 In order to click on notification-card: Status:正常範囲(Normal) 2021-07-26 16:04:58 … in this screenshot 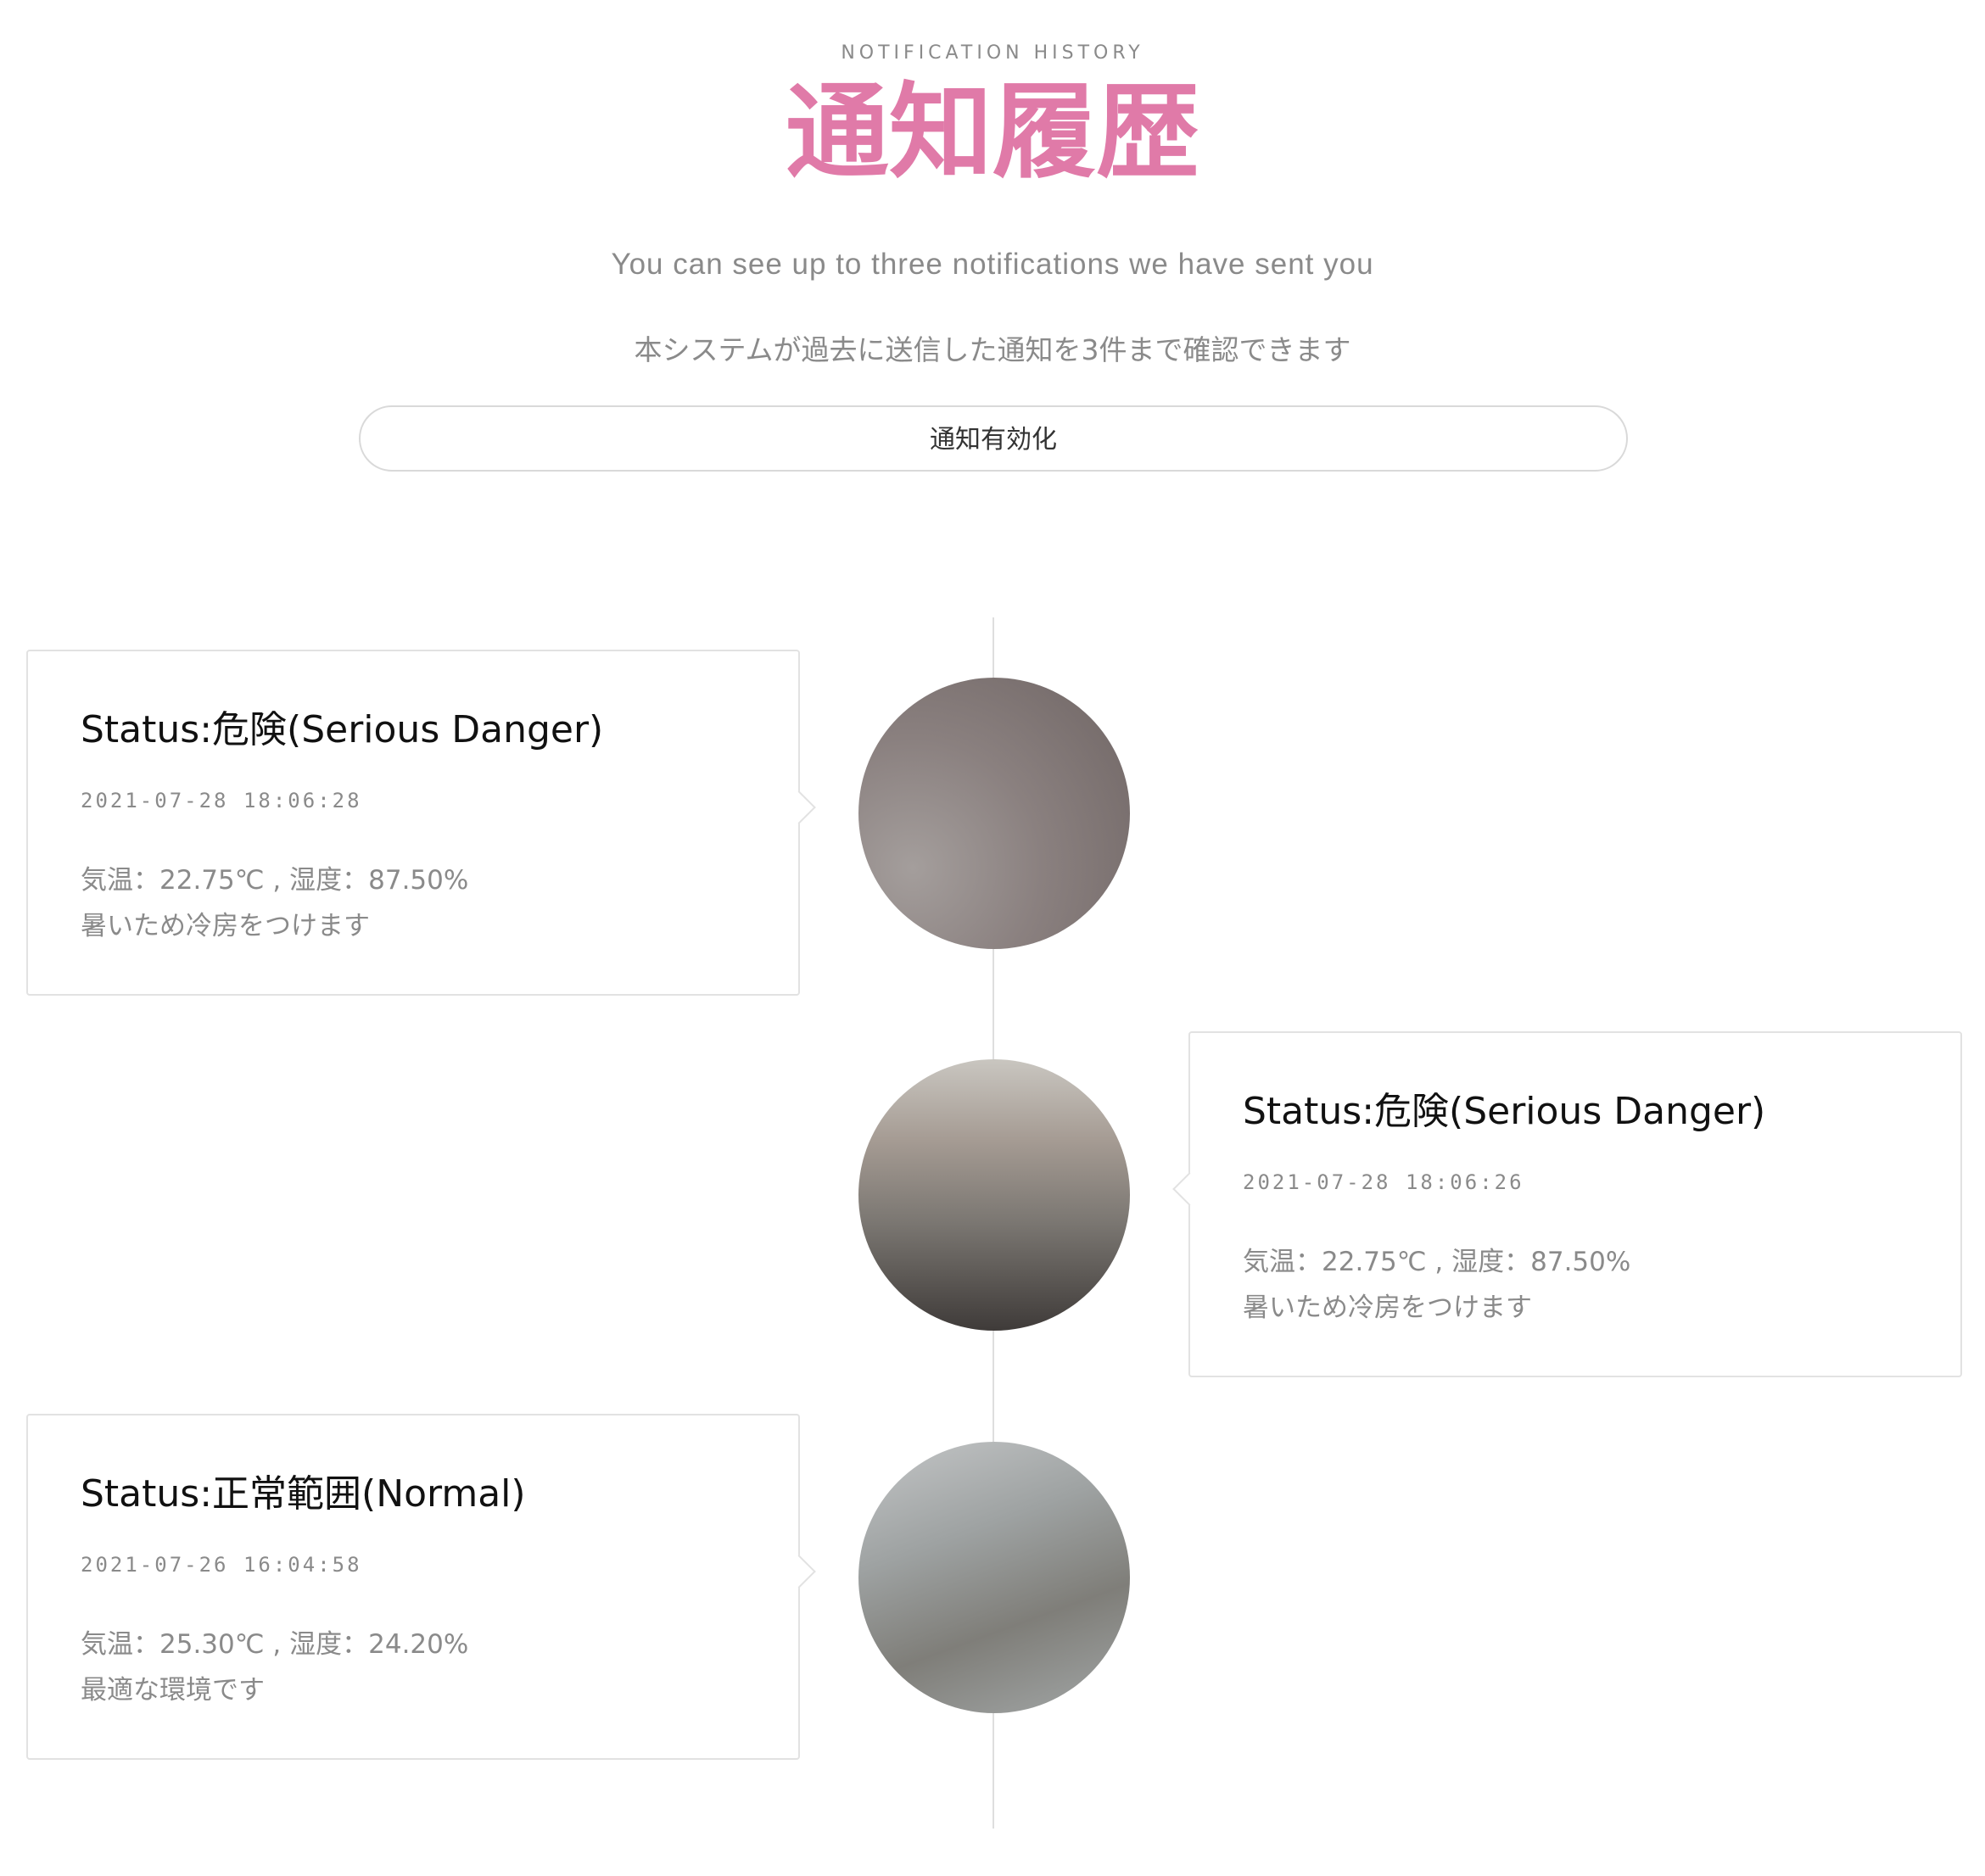, I will do `click(421, 1587)`.